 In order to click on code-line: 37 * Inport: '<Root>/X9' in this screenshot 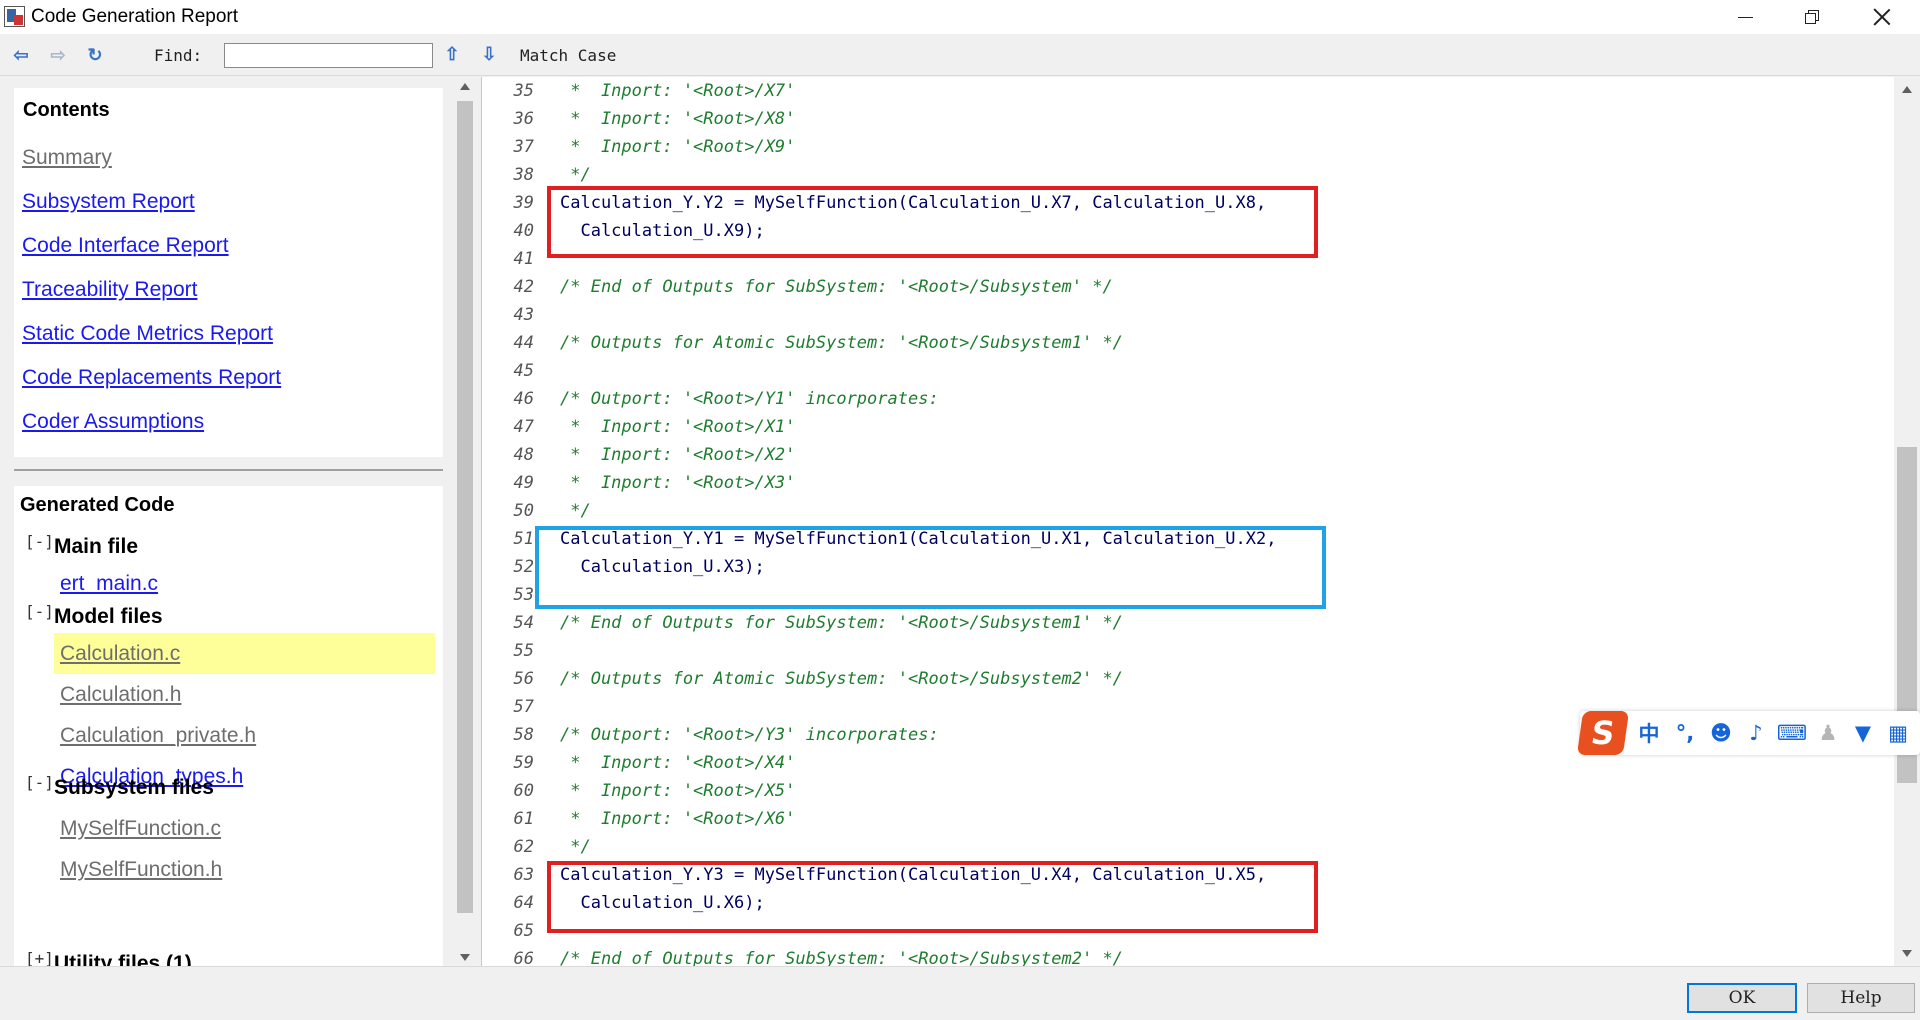, I will do `click(1188, 147)`.